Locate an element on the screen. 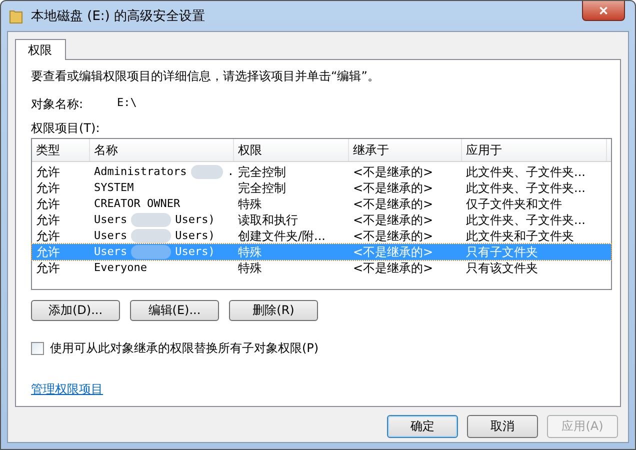 The height and width of the screenshot is (450, 636). table-row: 允许 Users Users) 创建文件夹/附... <不是继承的> 此文件夹和子文件夹 is located at coordinates (321, 236).